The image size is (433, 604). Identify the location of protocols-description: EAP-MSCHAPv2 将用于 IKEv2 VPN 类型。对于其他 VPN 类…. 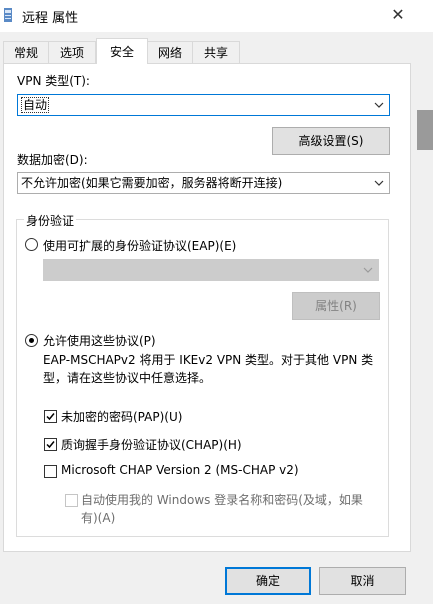
(208, 369).